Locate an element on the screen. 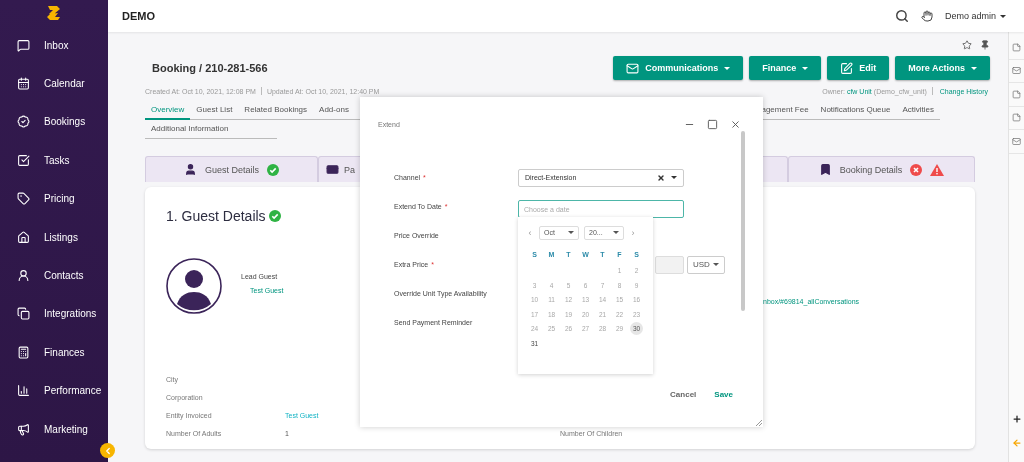 The image size is (1024, 462). house-icon is located at coordinates (23, 237).